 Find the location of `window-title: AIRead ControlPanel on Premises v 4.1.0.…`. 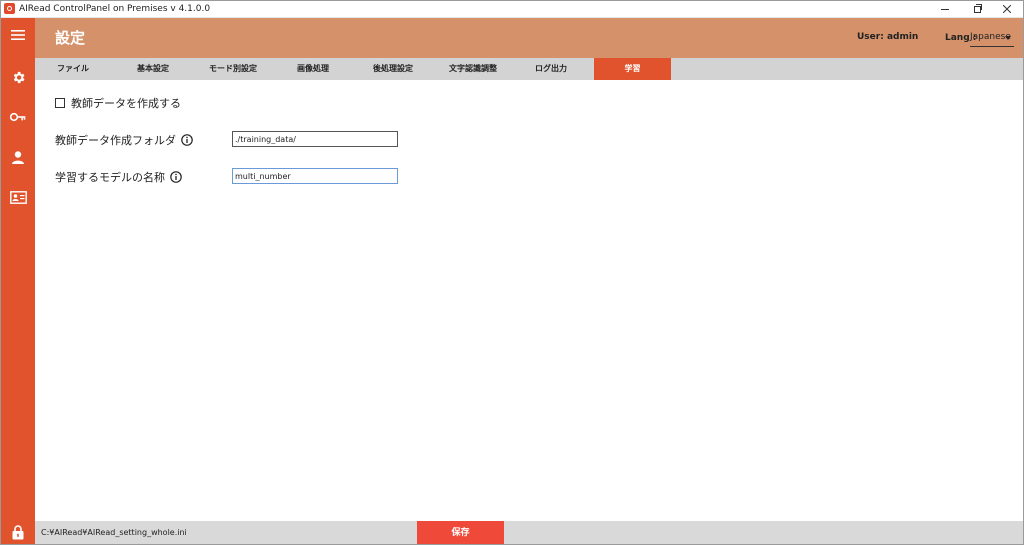

window-title: AIRead ControlPanel on Premises v 4.1.0.… is located at coordinates (115, 9).